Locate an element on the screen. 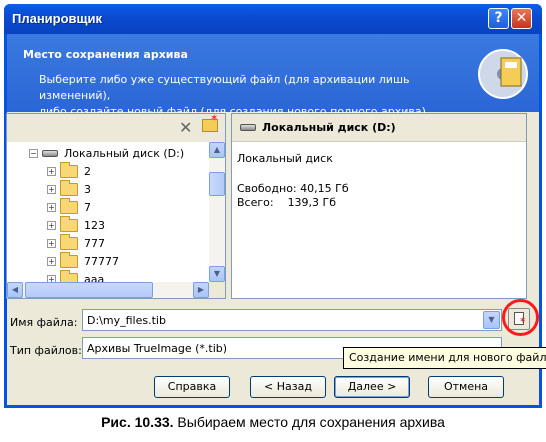  collapse-icon: − is located at coordinates (33, 153).